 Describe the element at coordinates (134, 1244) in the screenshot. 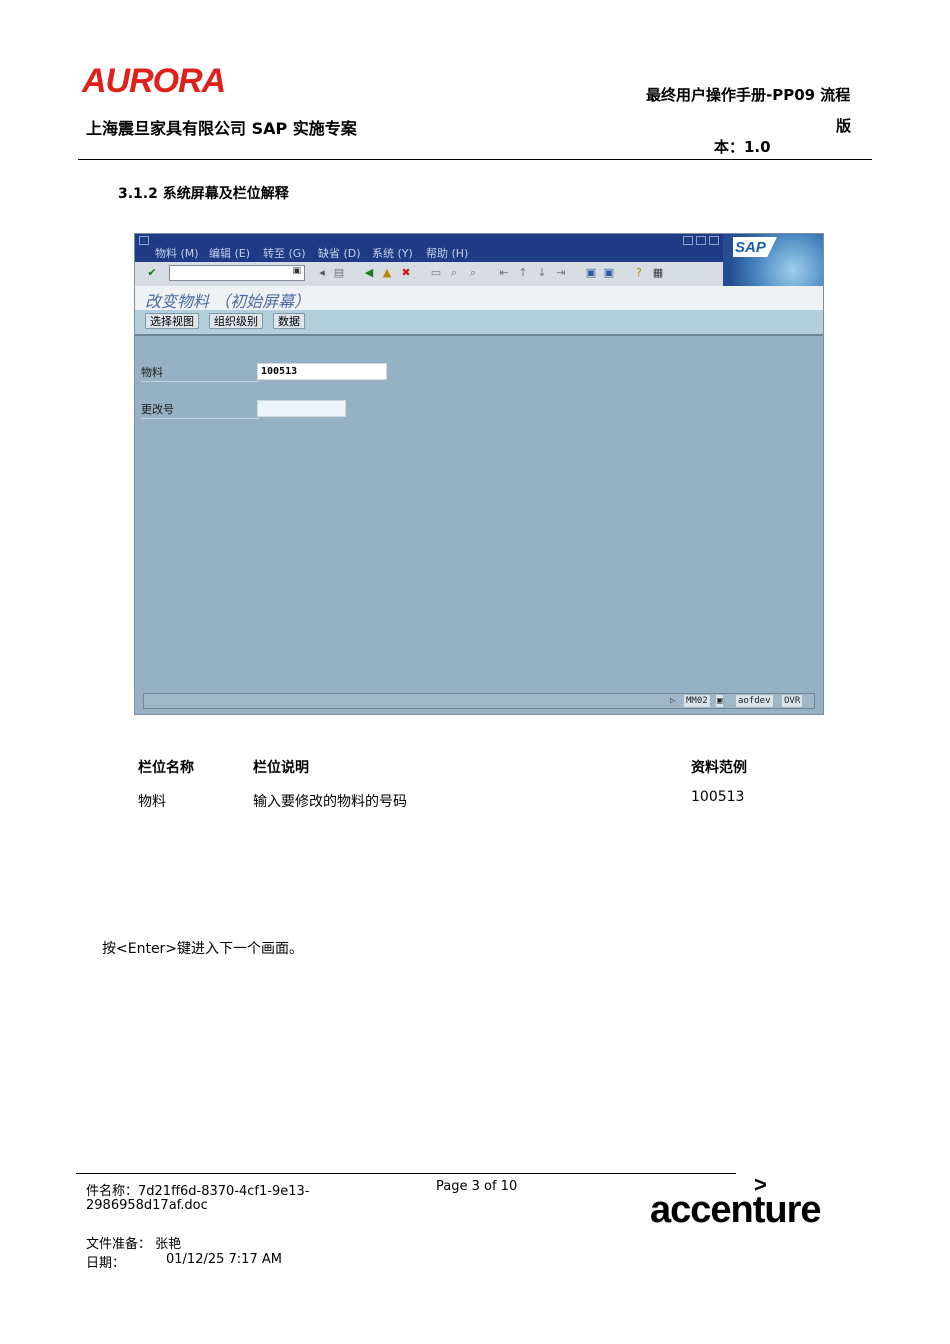

I see `footer-prepared-by: 文件准备： 张艳` at that location.